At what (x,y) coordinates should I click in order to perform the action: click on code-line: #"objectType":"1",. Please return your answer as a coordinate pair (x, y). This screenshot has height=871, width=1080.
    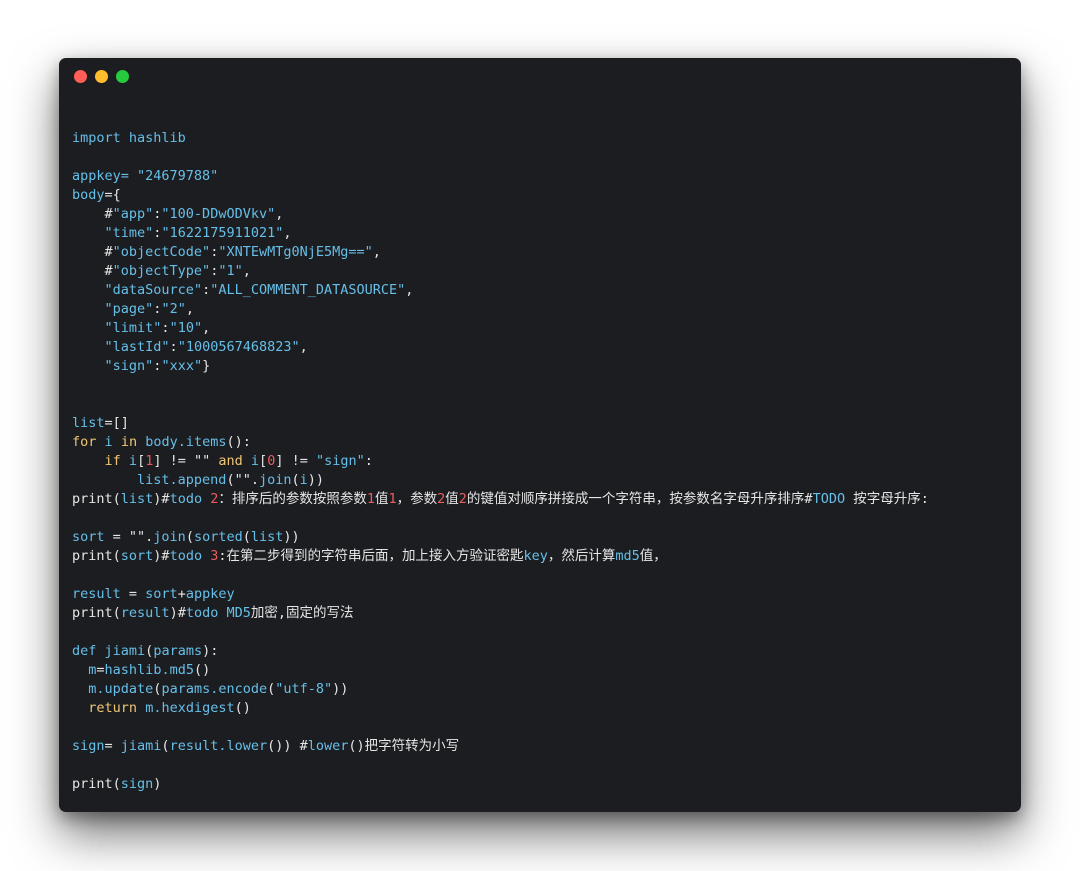
    Looking at the image, I should click on (546, 271).